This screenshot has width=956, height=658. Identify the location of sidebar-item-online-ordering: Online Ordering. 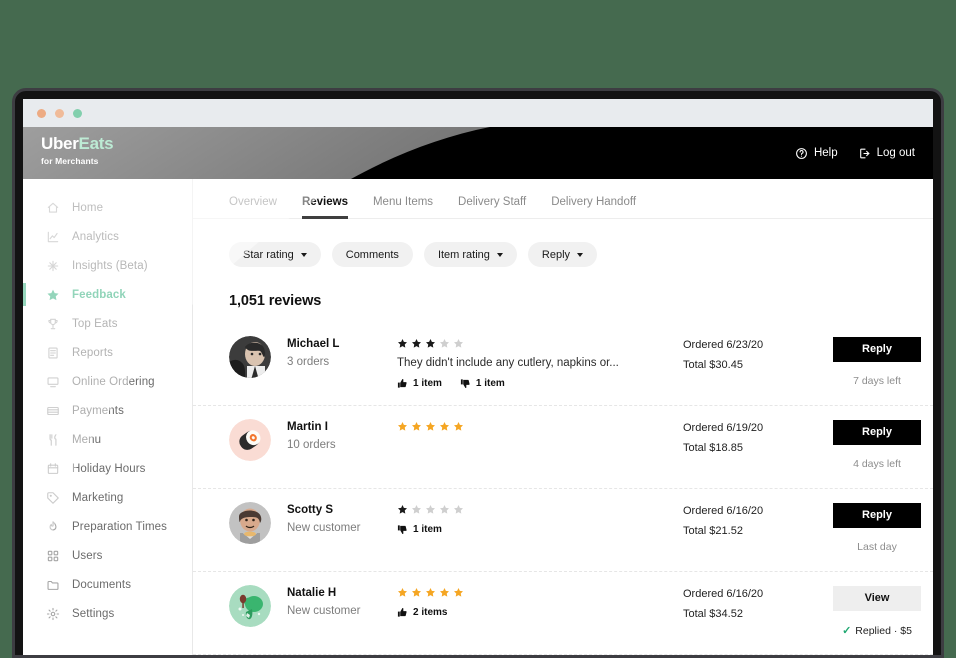
(107, 381).